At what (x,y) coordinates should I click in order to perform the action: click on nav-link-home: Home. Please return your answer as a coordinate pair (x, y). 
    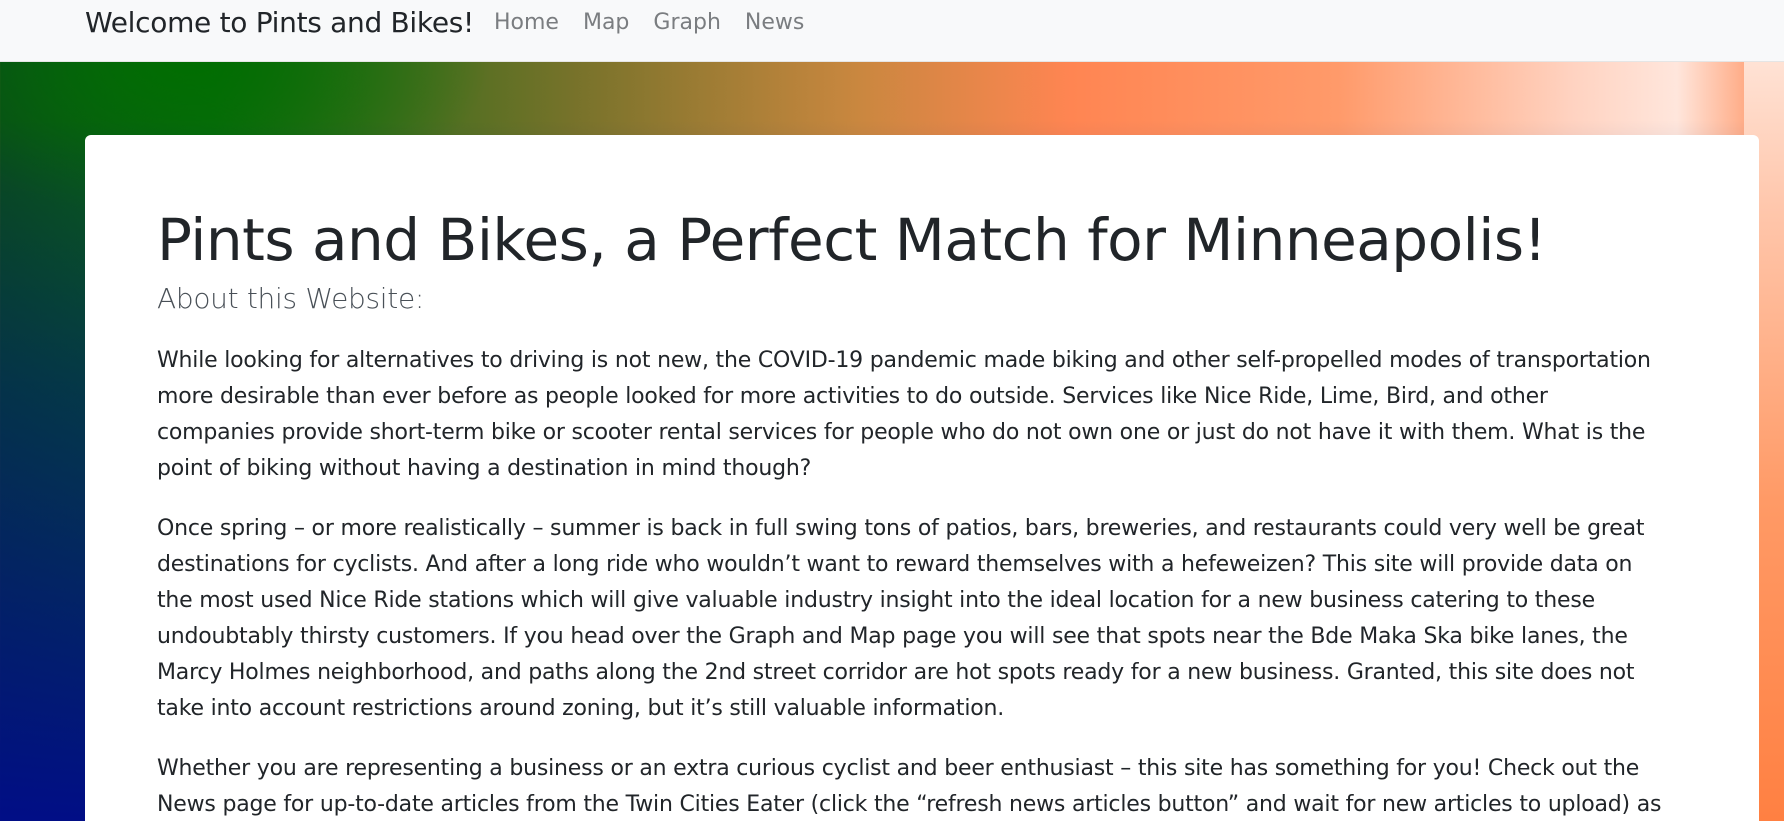
    Looking at the image, I should click on (526, 23).